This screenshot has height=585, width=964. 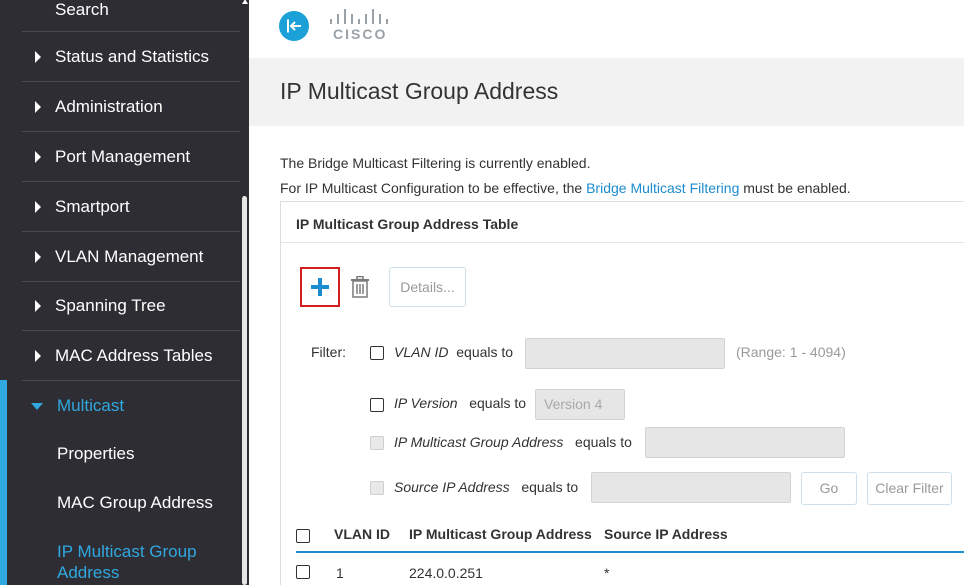 I want to click on group-address-filter-checkbox, so click(x=377, y=443).